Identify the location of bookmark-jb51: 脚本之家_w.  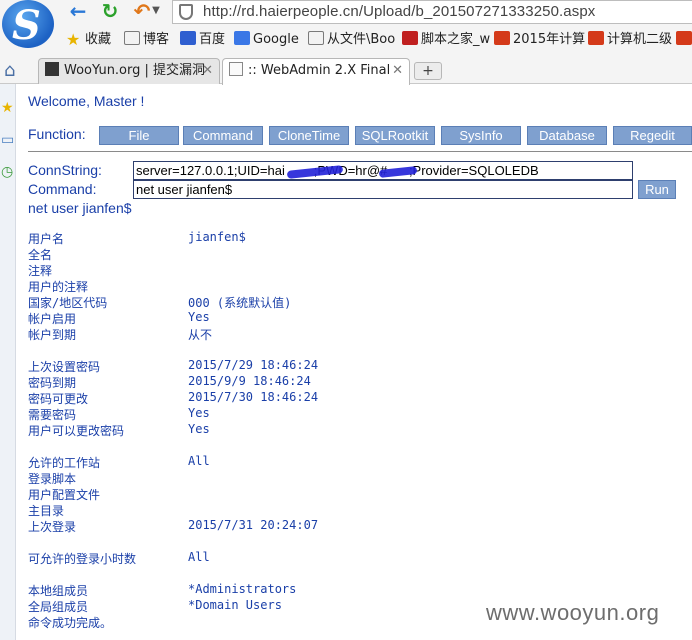
(446, 40).